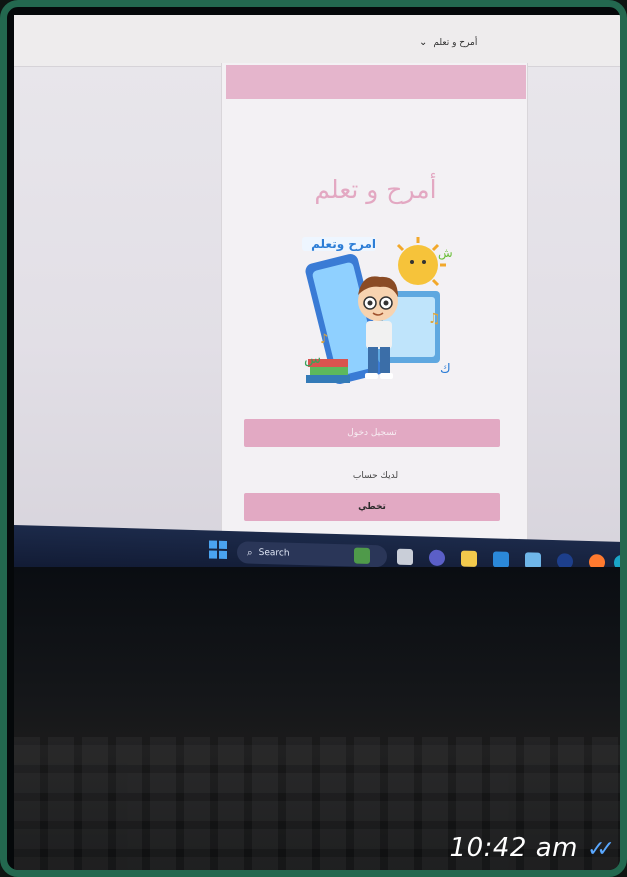  Describe the element at coordinates (375, 476) in the screenshot. I see `account-prompt: لديك حساب` at that location.